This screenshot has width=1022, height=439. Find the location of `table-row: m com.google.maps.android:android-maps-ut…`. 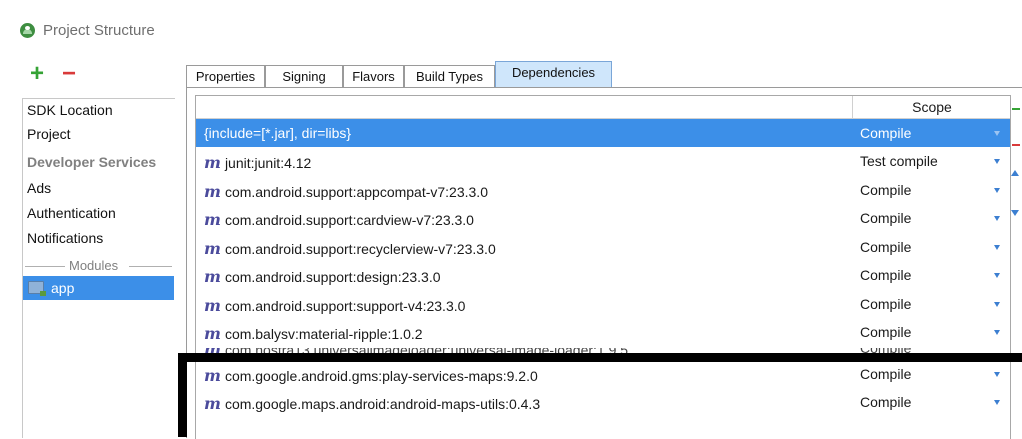

table-row: m com.google.maps.android:android-maps-ut… is located at coordinates (603, 402).